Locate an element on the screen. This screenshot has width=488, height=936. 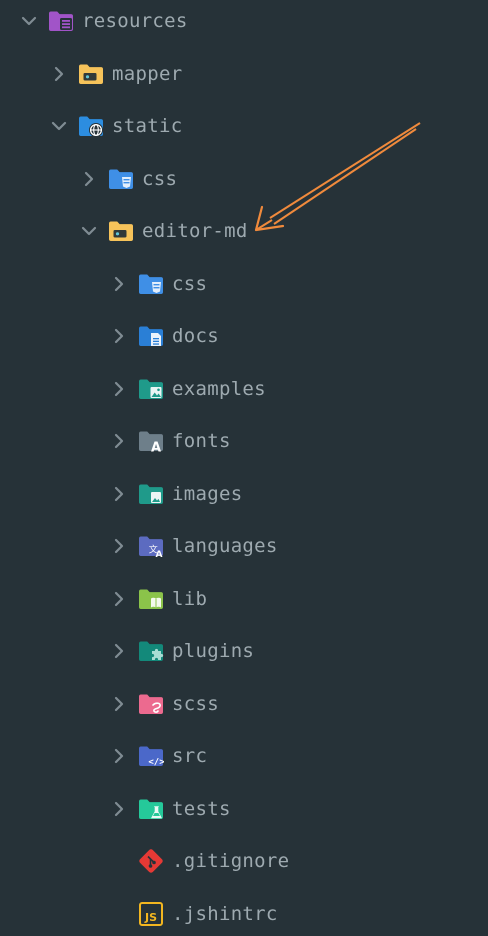
folder-item-plugins: plugins is located at coordinates (244, 651).